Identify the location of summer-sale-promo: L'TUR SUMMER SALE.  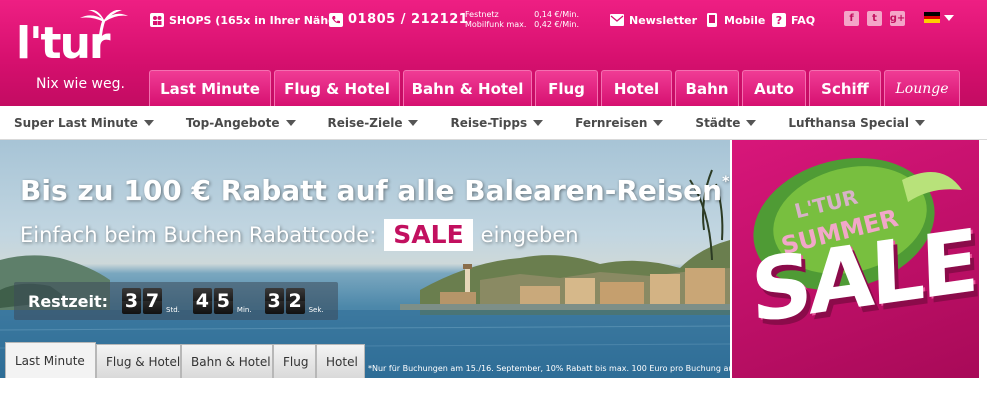
(854, 259).